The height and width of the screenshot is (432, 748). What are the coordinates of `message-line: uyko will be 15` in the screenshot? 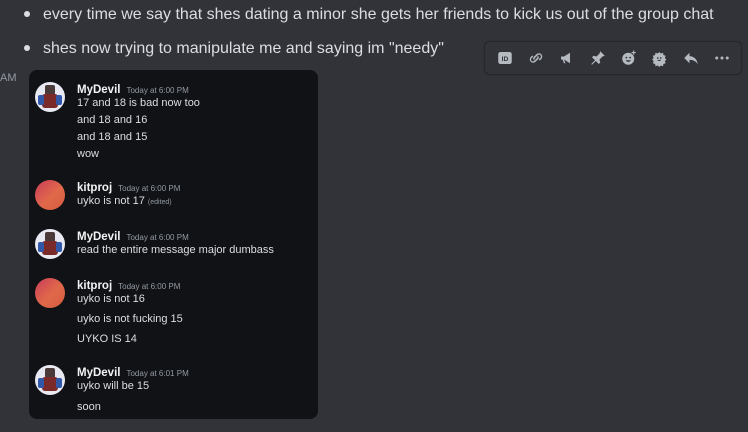 It's located at (113, 386).